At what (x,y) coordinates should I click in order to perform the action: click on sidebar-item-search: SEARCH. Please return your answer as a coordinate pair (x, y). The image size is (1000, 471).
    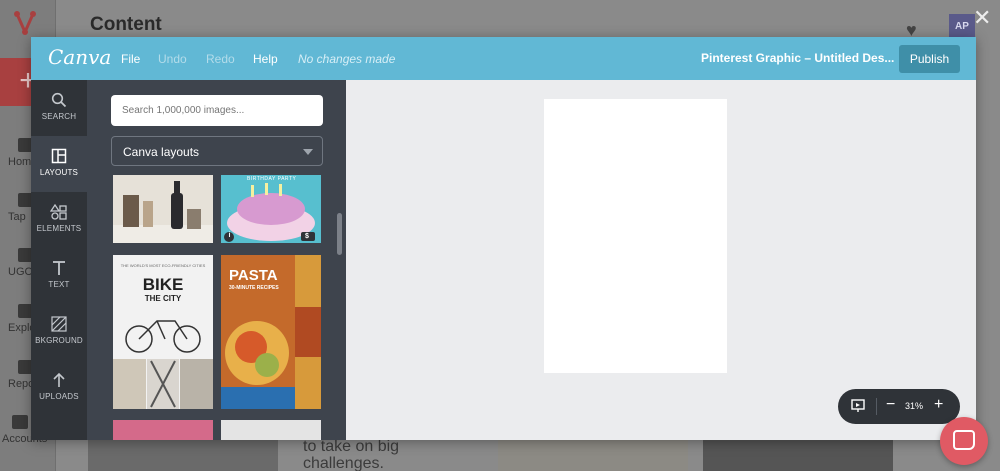
    Looking at the image, I should click on (59, 108).